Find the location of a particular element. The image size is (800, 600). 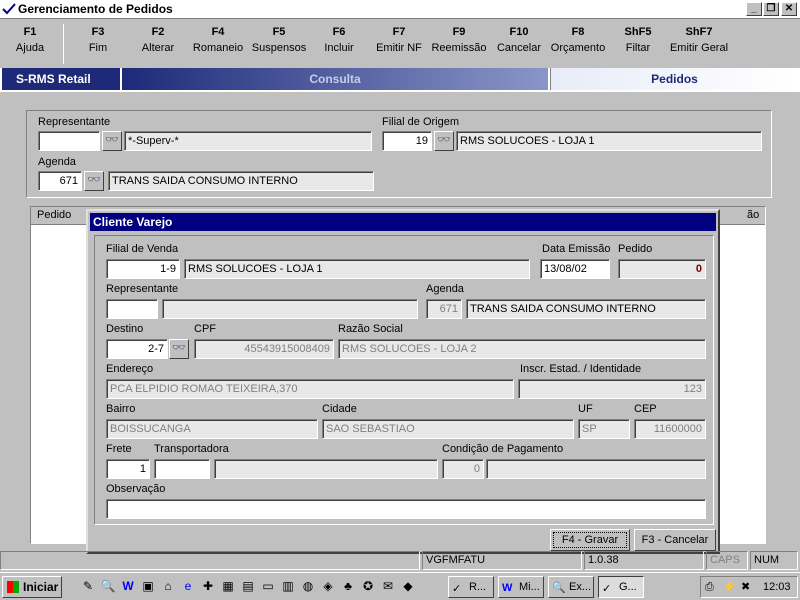

agenda-search-button: 👓 is located at coordinates (94, 181).